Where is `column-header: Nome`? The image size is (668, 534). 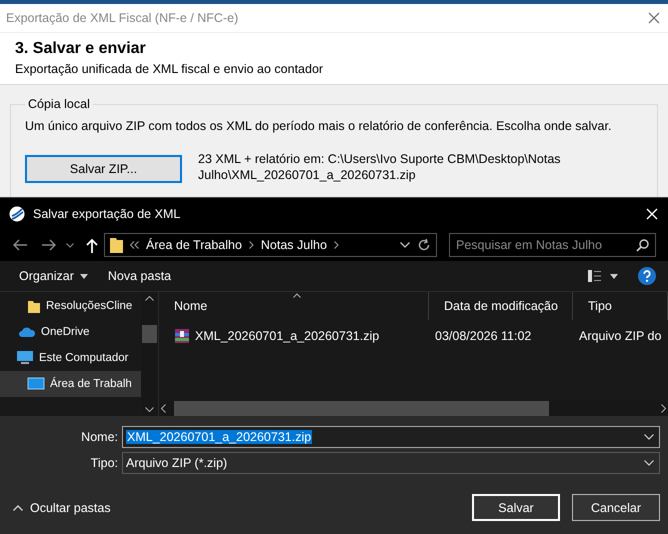 column-header: Nome is located at coordinates (294, 306).